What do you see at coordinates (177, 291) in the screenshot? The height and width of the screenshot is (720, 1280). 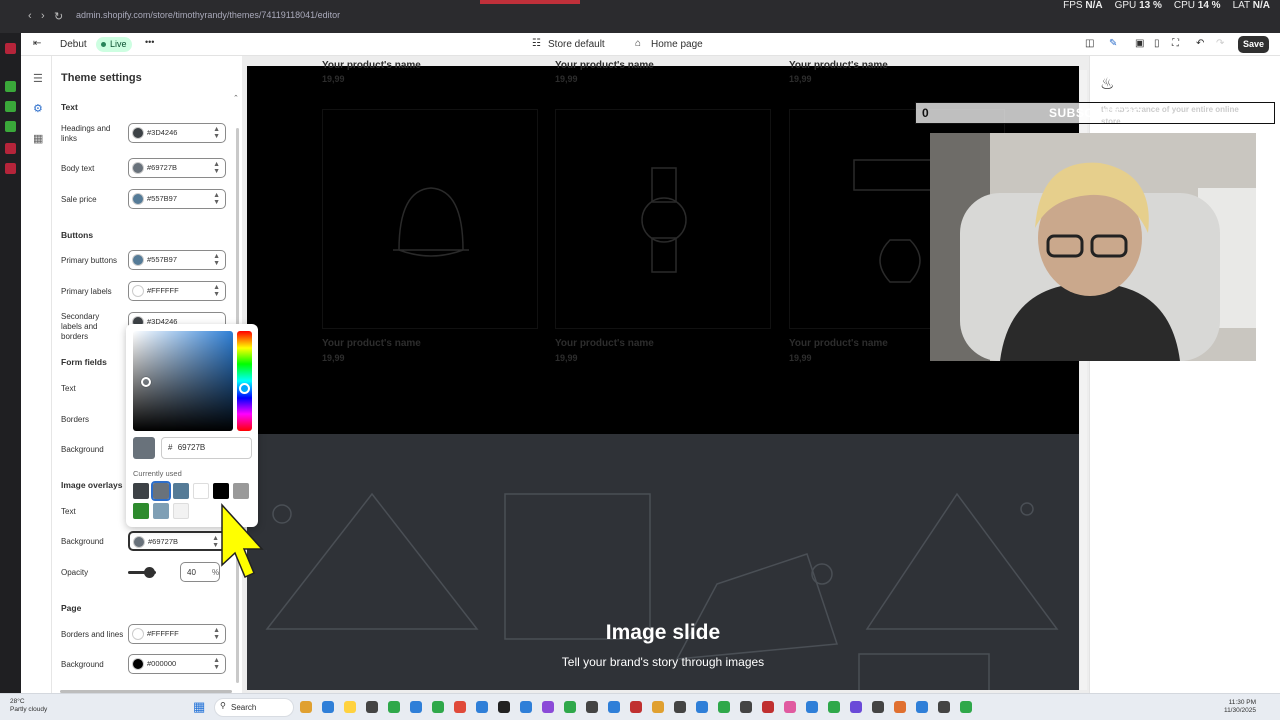 I see `primary-labels-color-field: #FFFFFF ▲ ▼` at bounding box center [177, 291].